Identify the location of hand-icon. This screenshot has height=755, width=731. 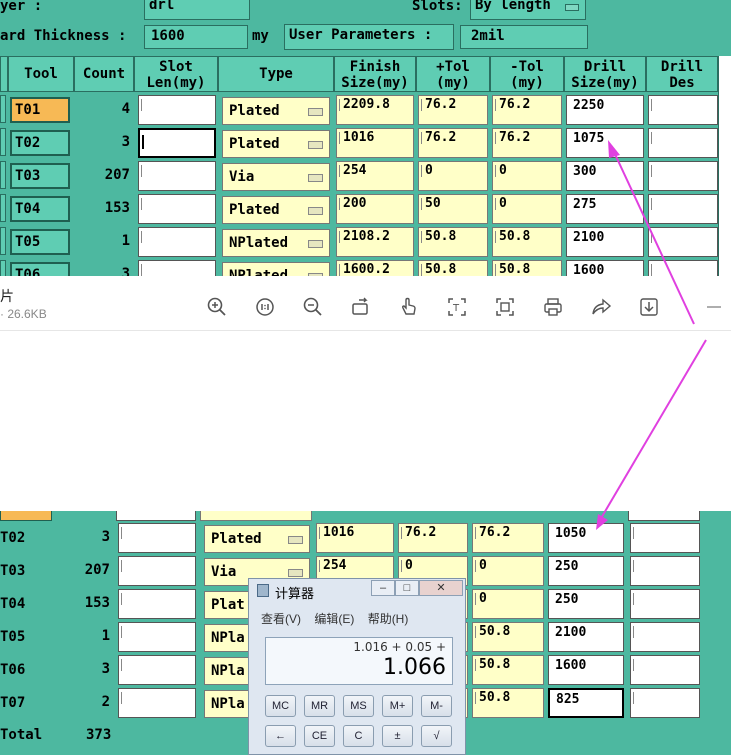
(409, 307).